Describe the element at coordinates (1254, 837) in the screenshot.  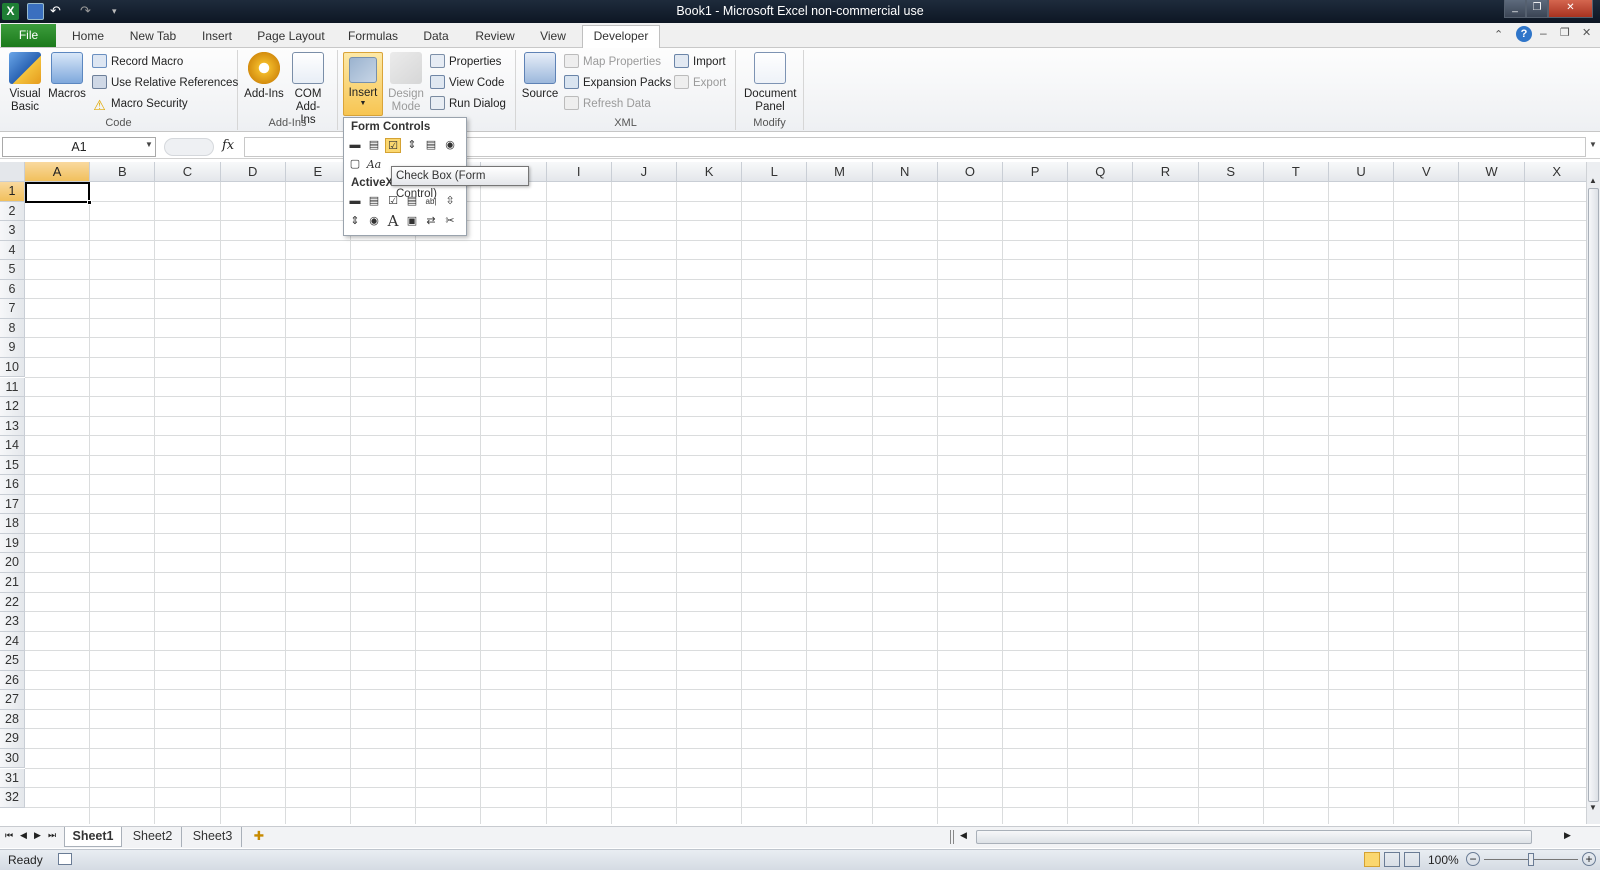
I see `horizontal-scroll-thumb` at that location.